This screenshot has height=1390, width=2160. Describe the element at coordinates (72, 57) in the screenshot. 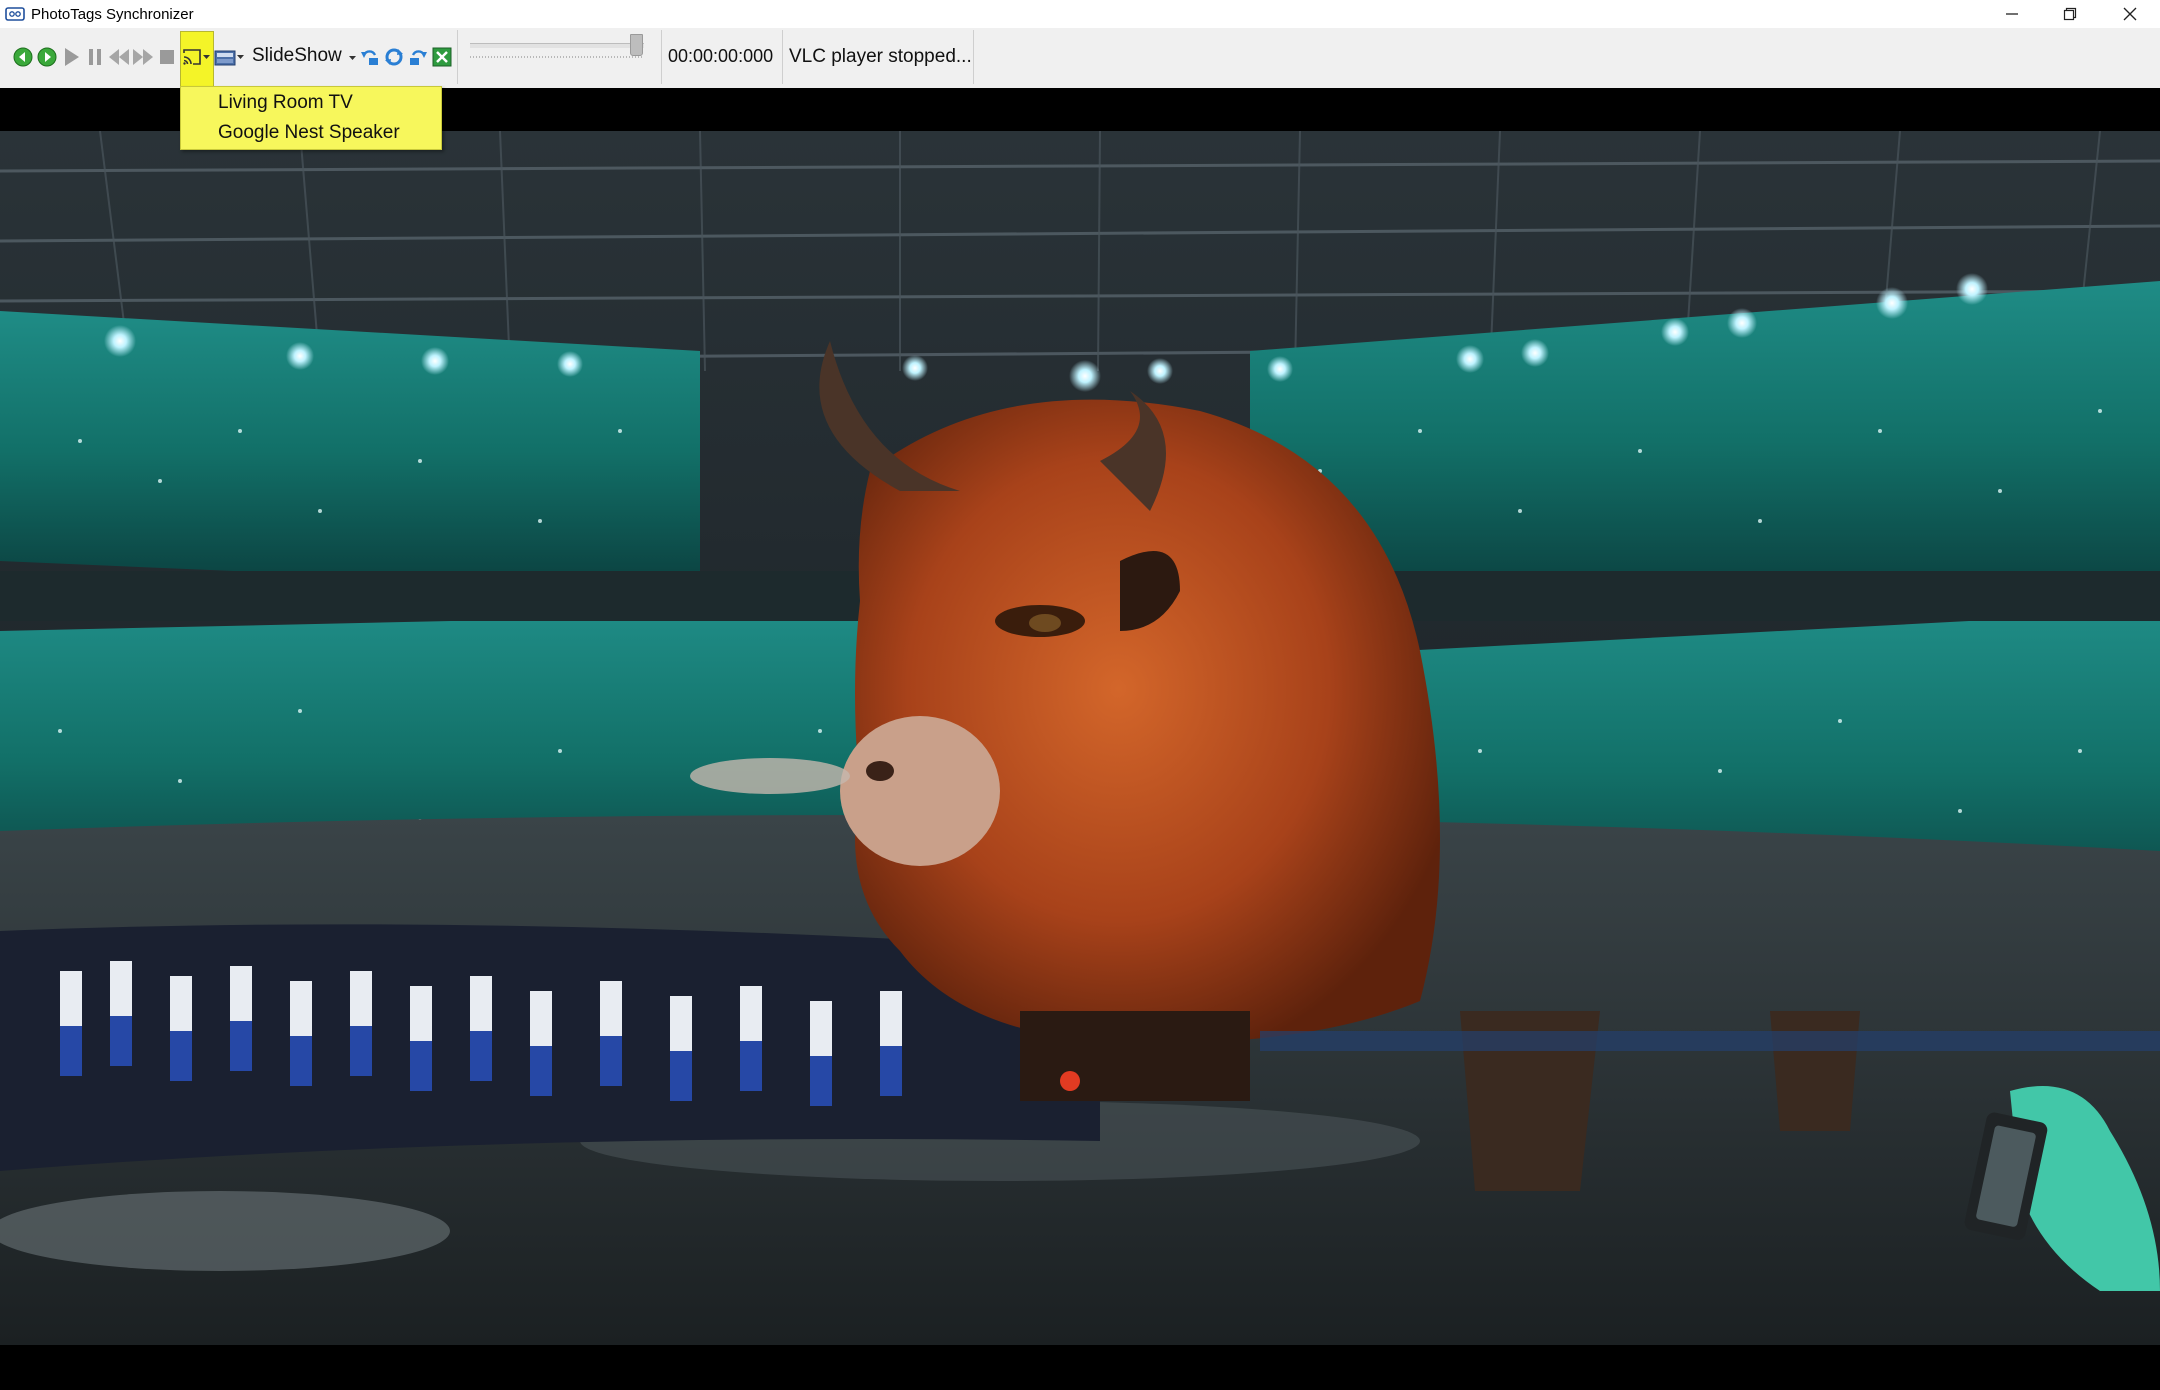

I see `play-icon` at that location.